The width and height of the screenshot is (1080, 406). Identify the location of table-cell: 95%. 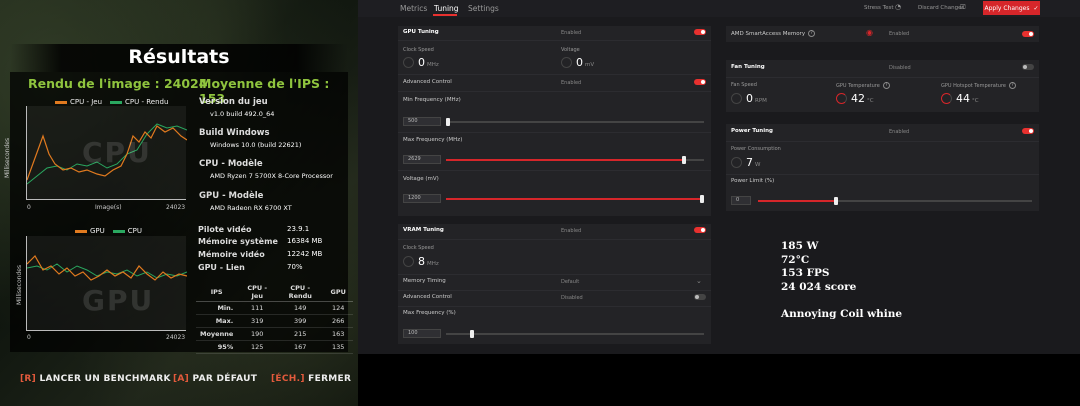
(217, 347).